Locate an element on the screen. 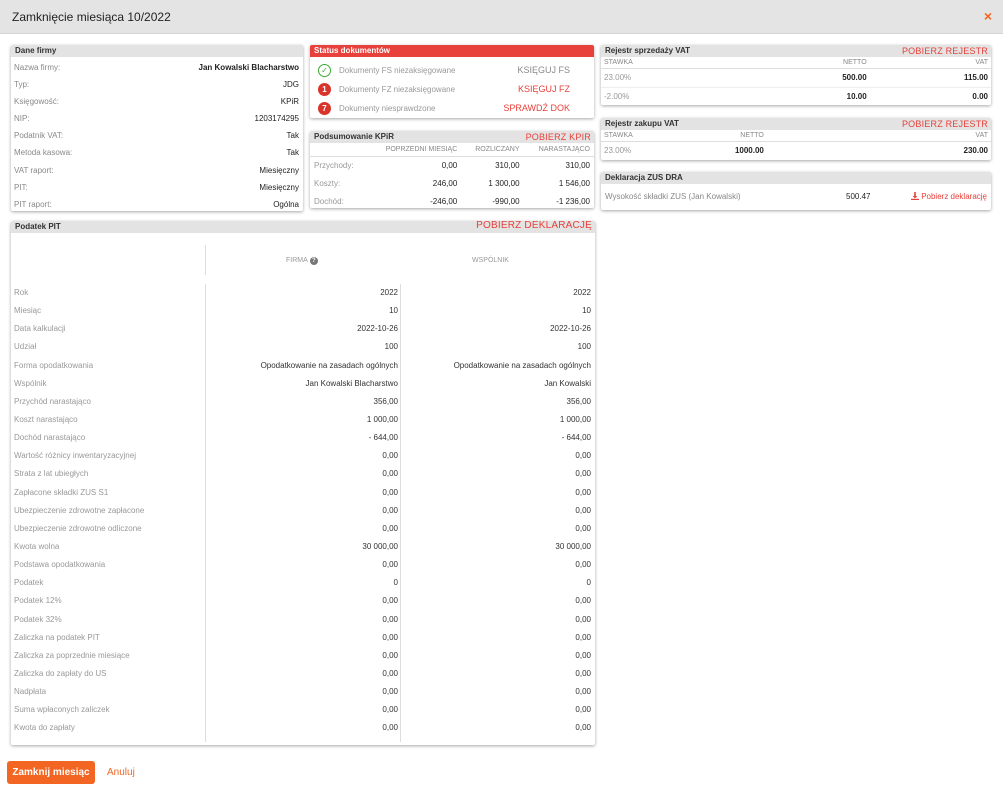 The height and width of the screenshot is (788, 1003). download-sales-register-link: POBIERZ REJESTR is located at coordinates (945, 51).